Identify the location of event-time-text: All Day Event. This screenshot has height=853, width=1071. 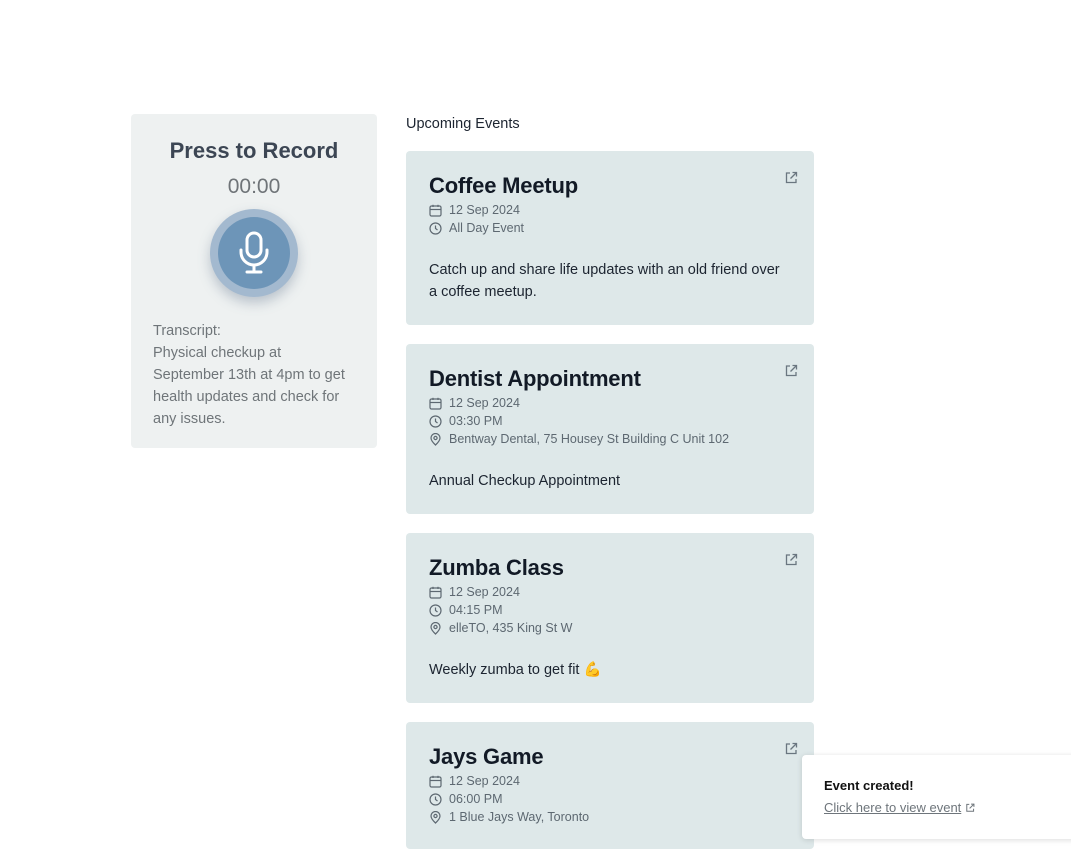
(487, 228).